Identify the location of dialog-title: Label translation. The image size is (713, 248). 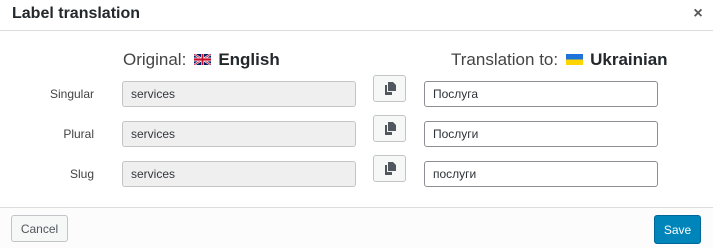
(76, 13).